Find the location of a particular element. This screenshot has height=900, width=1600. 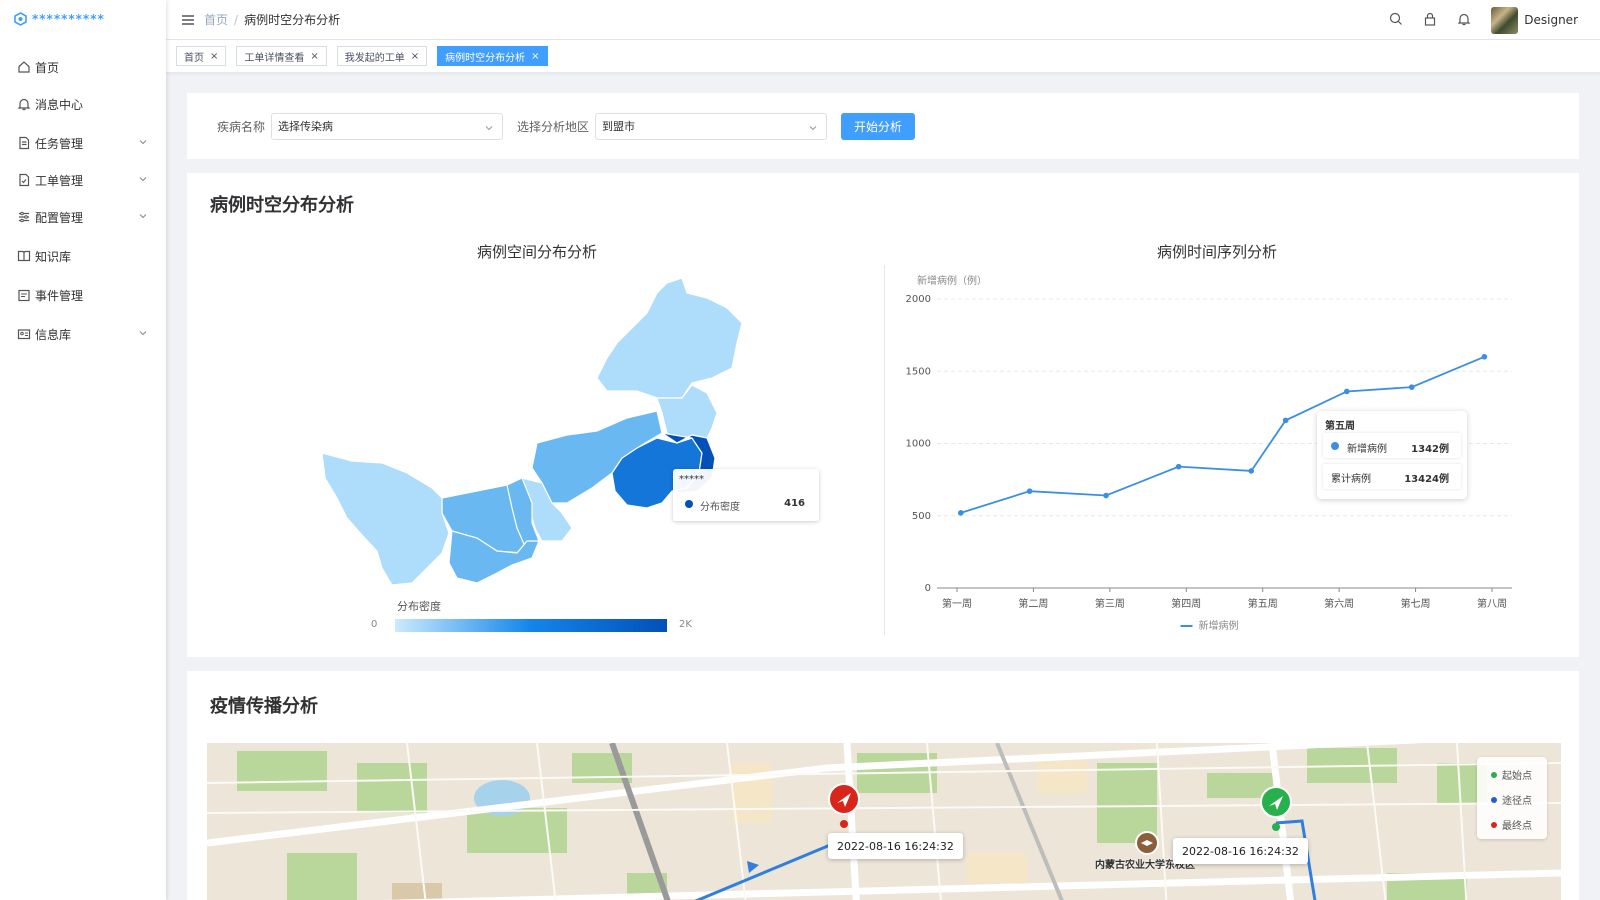

x-tick-label: 第七周 is located at coordinates (1416, 603).